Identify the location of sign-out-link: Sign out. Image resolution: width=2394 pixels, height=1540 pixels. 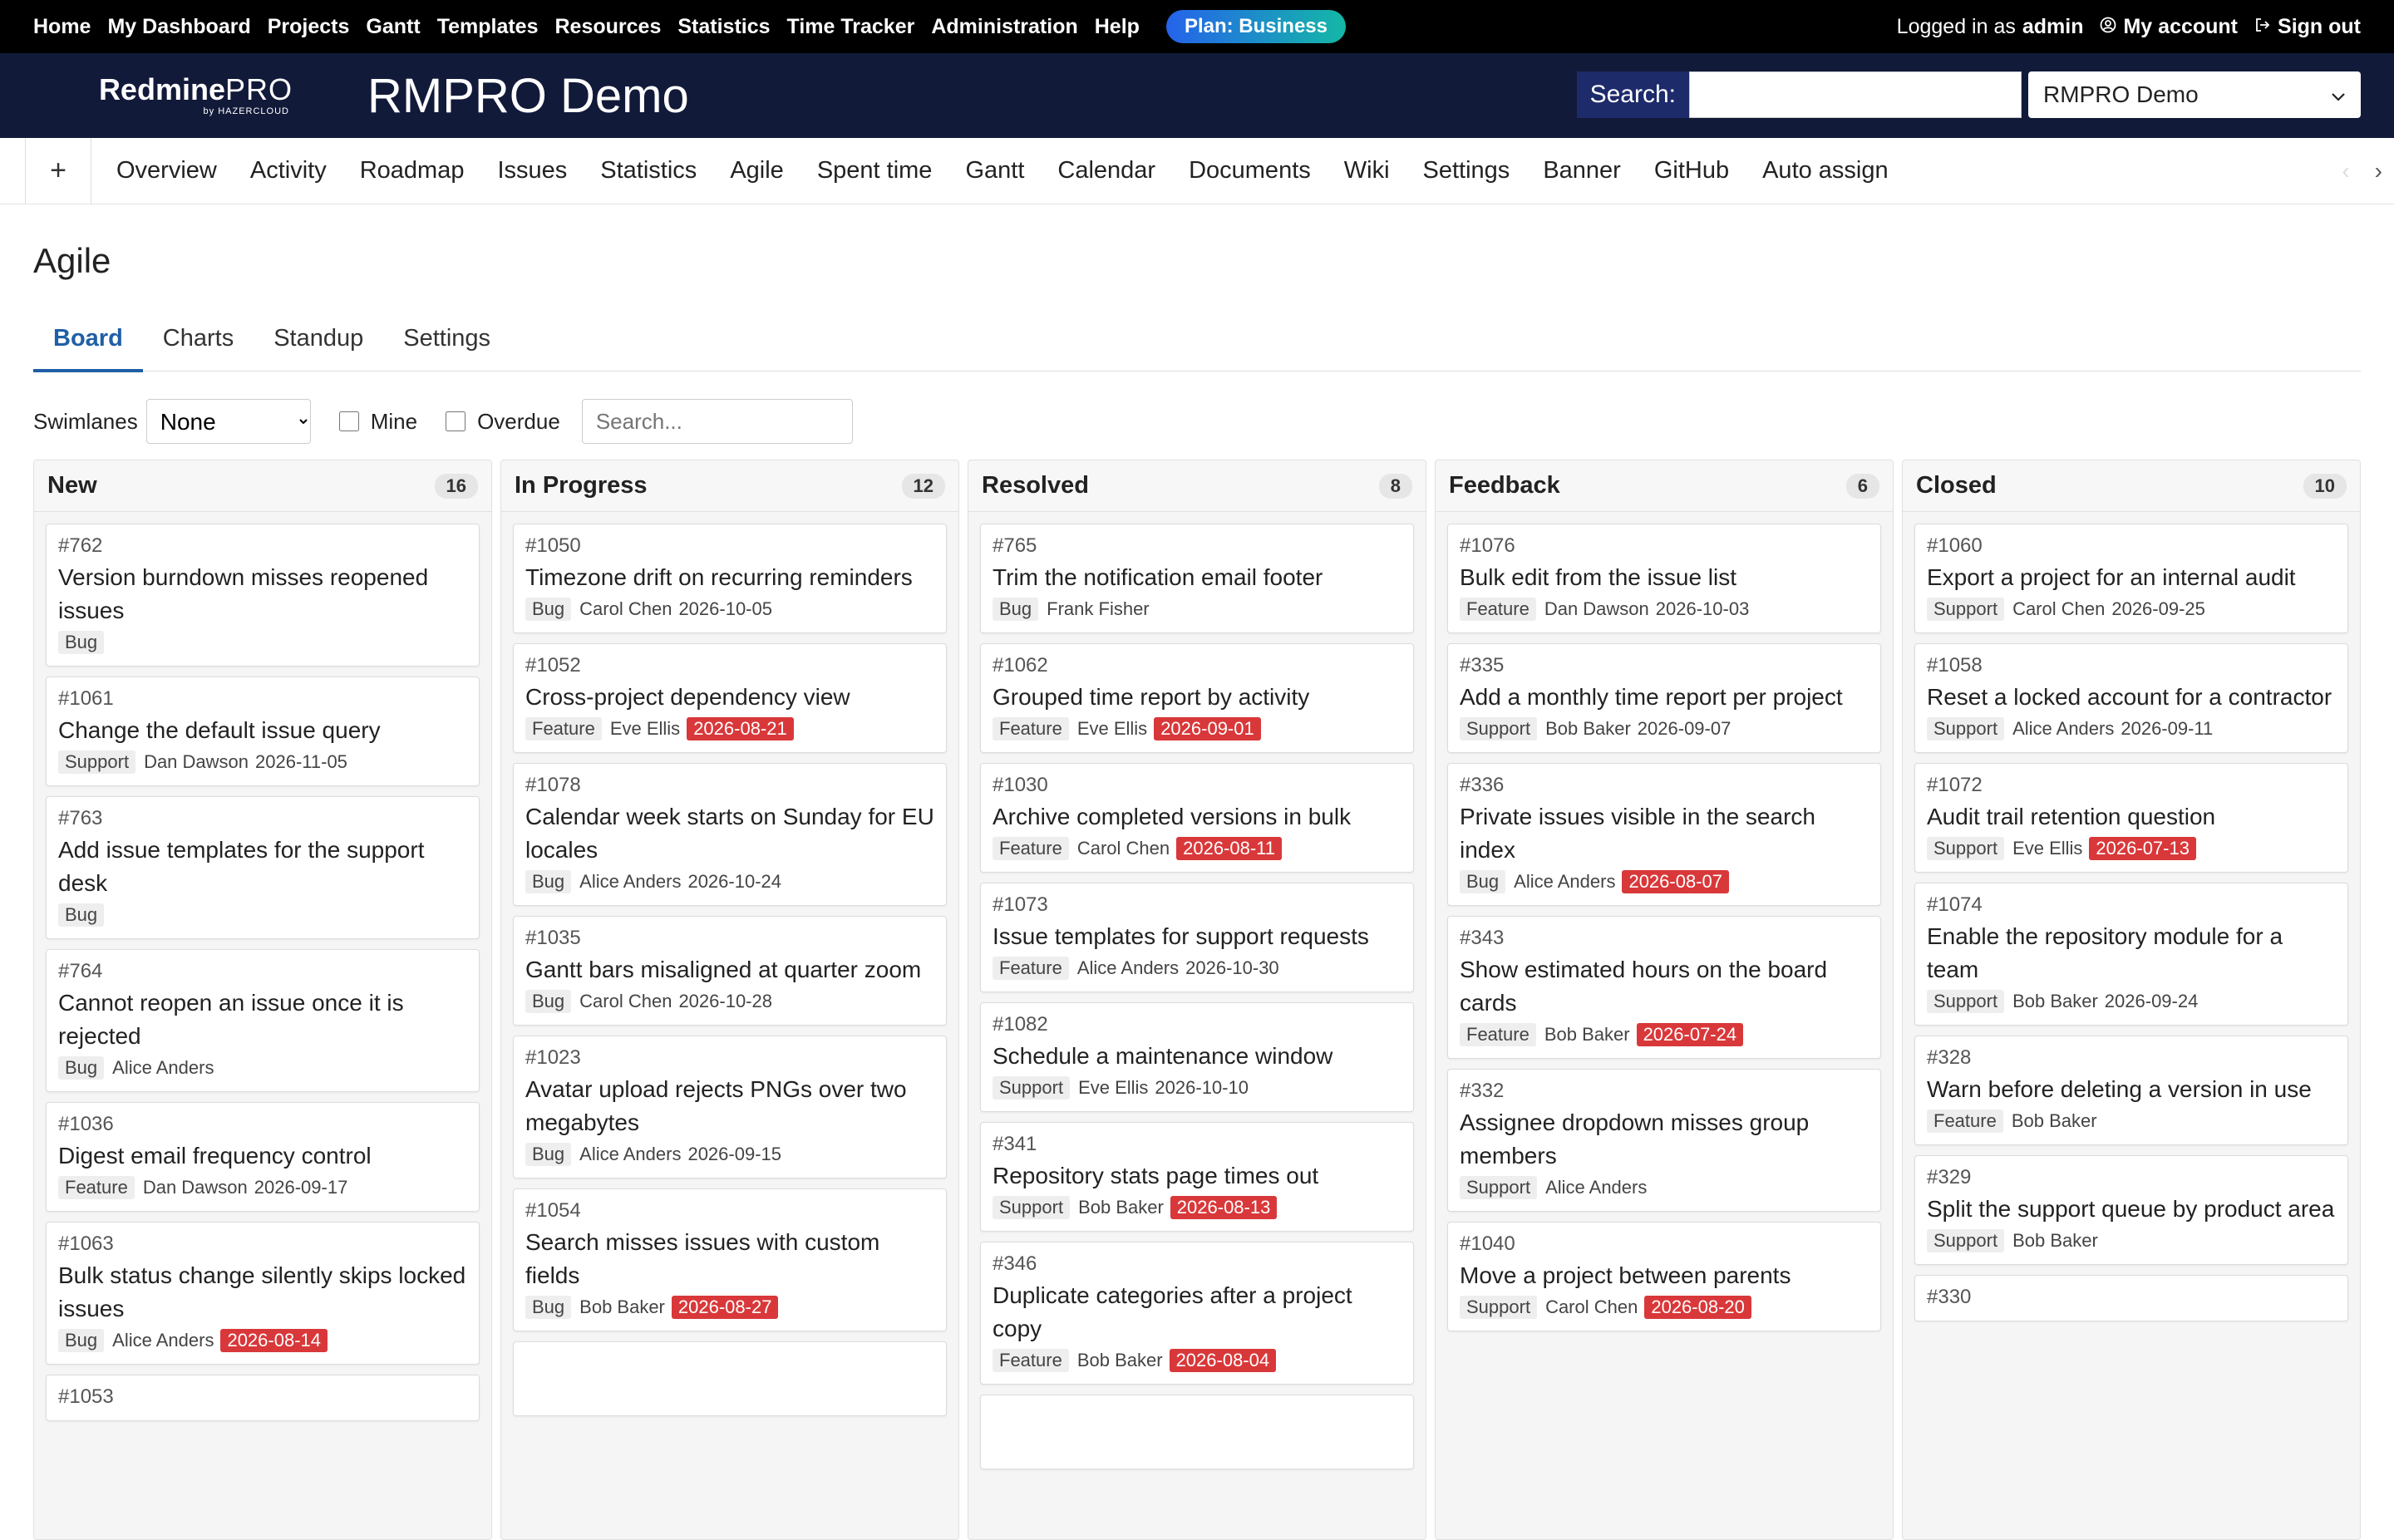
(2307, 27).